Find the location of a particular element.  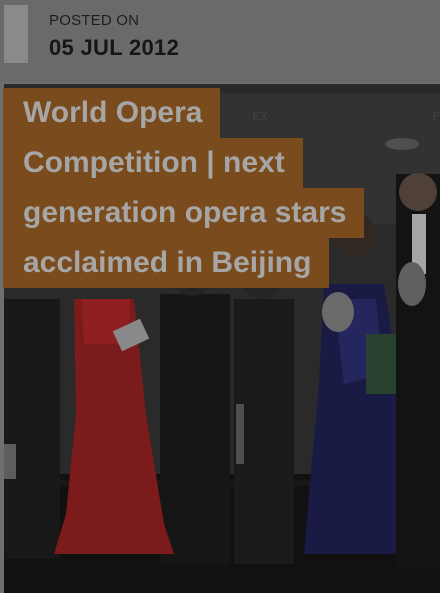

title-line-1: World Opera is located at coordinates (112, 113).